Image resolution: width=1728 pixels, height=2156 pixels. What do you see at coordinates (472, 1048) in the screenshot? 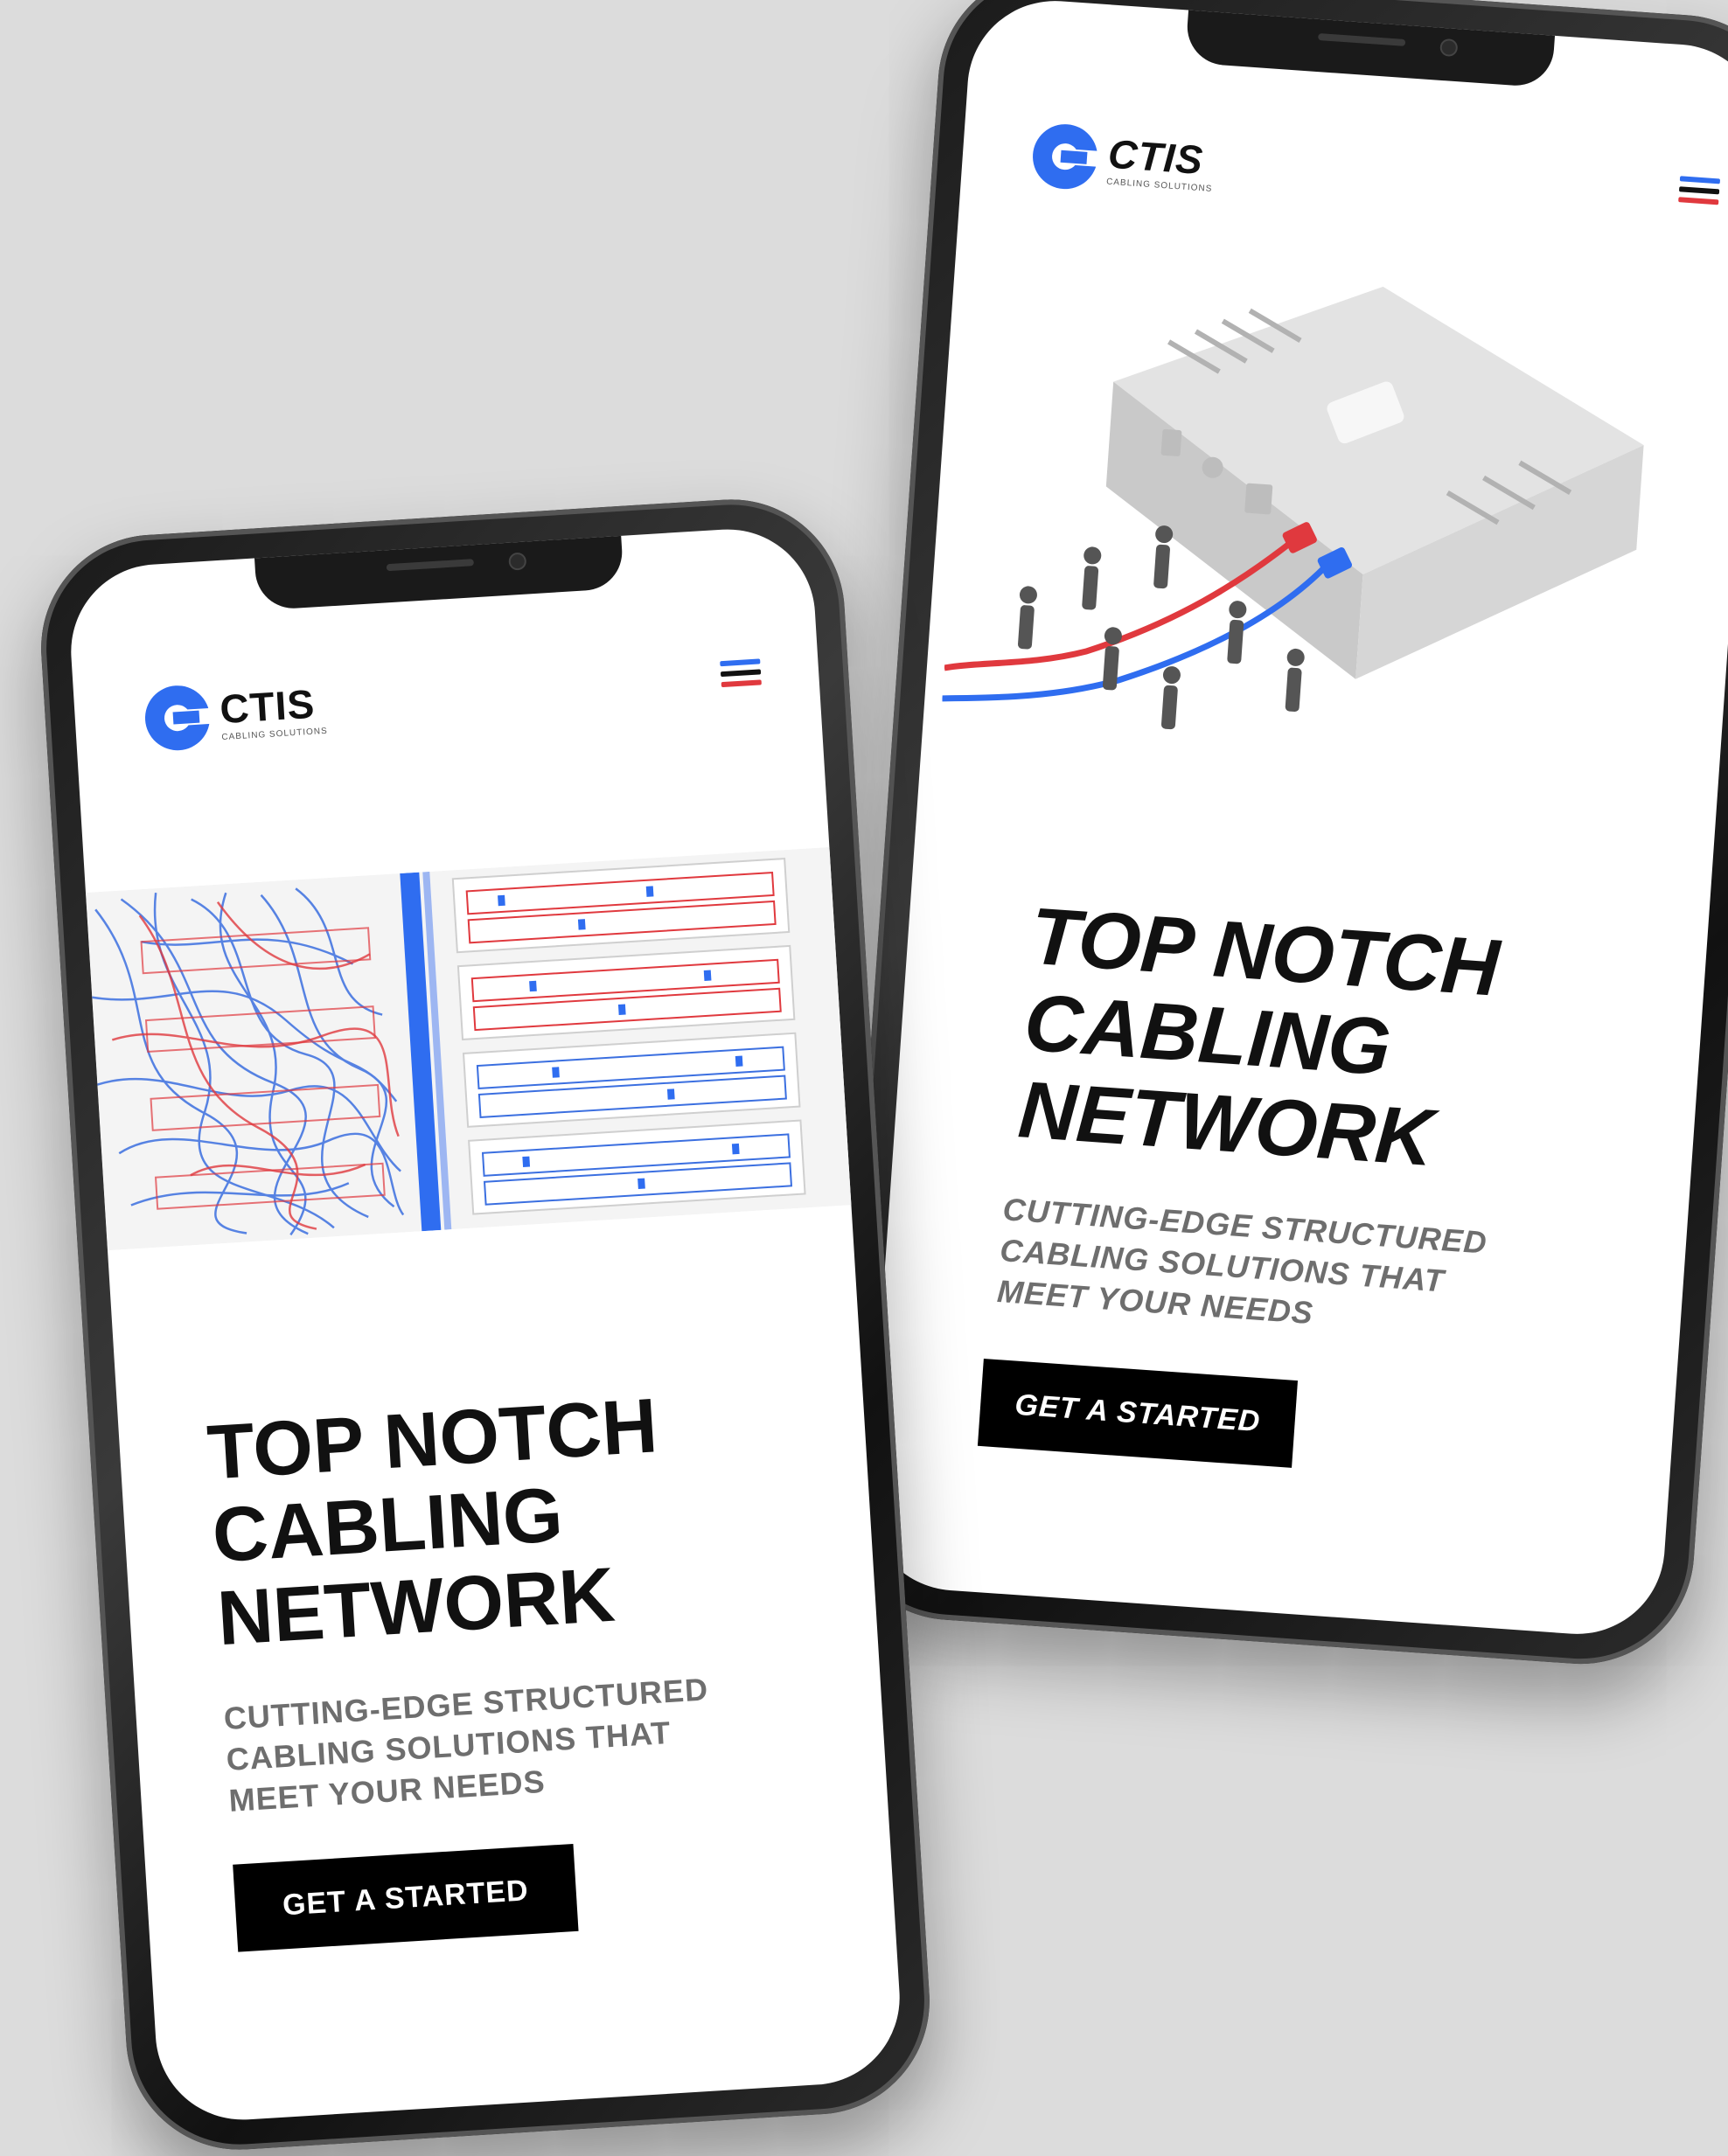
I see `patch-panel-illustration` at bounding box center [472, 1048].